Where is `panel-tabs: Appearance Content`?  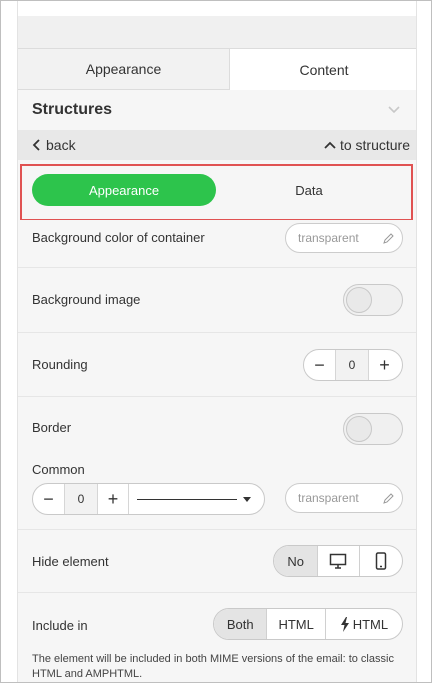 panel-tabs: Appearance Content is located at coordinates (217, 69).